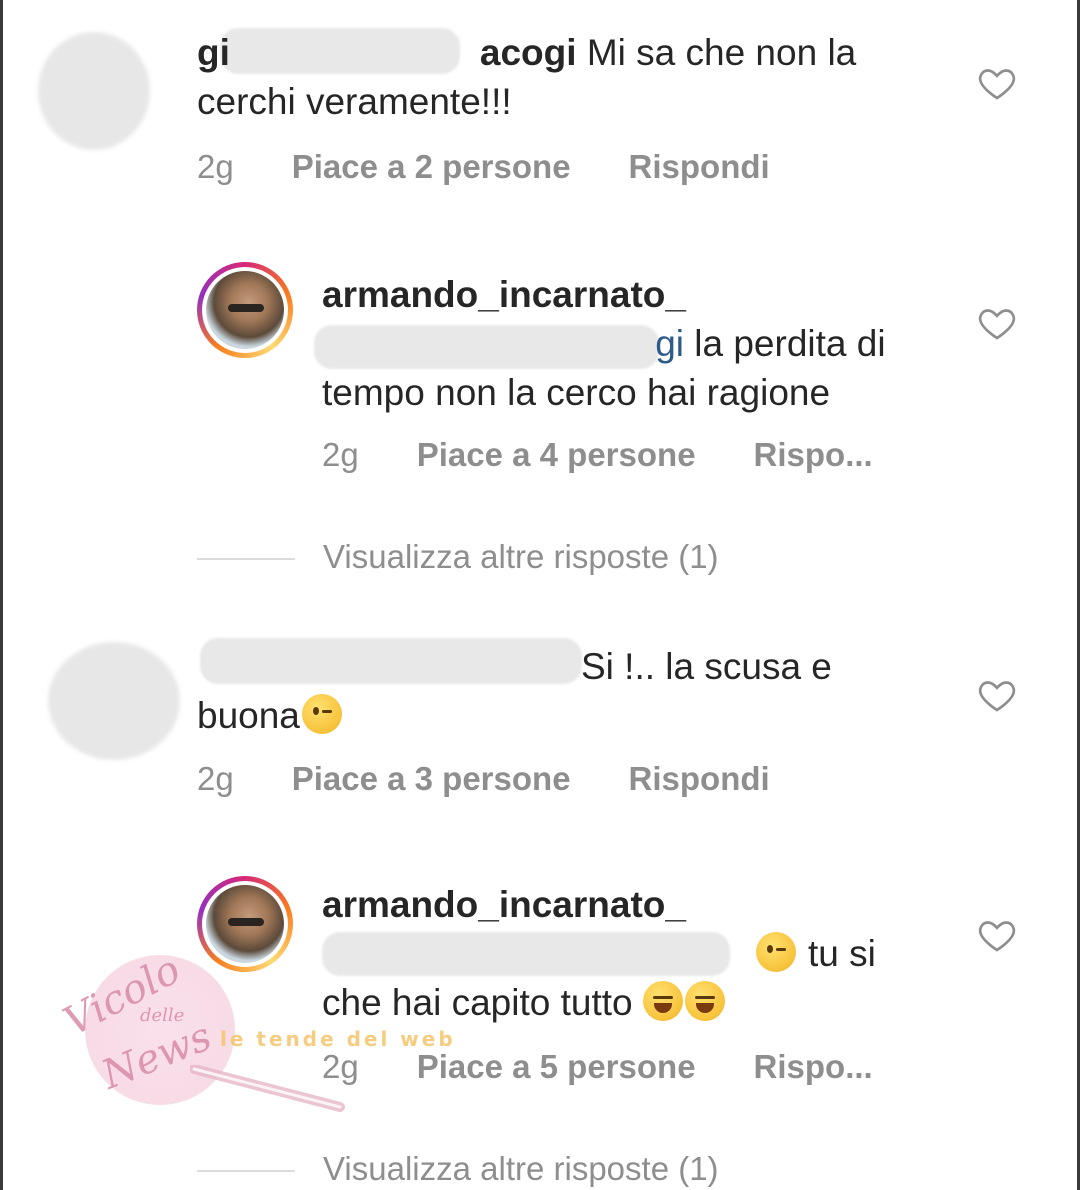 This screenshot has width=1080, height=1190. I want to click on comment-body-line1: tu si, so click(842, 953).